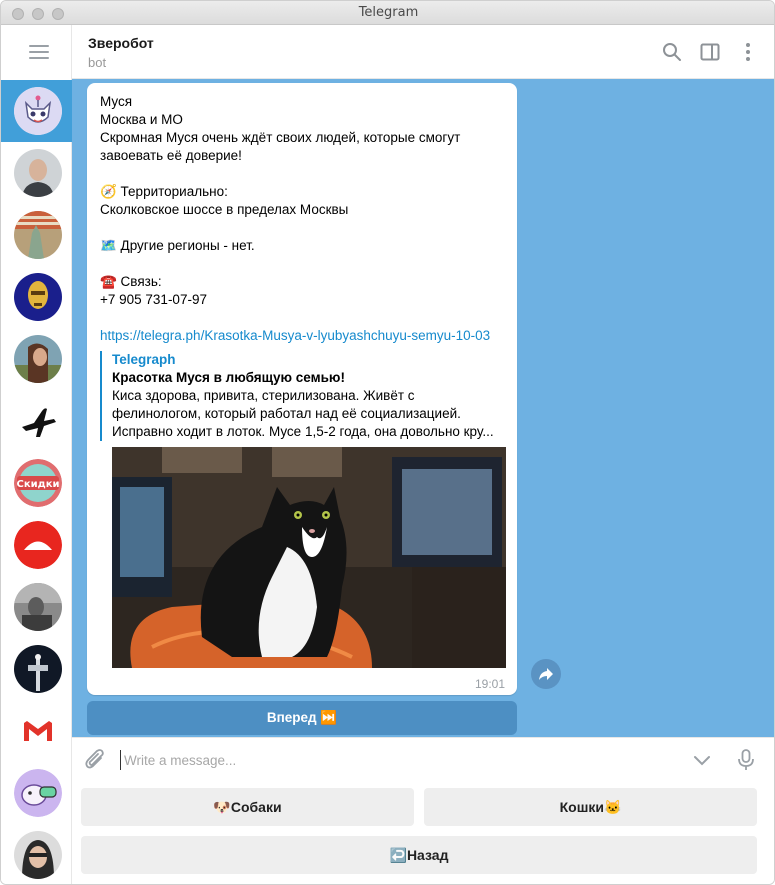  Describe the element at coordinates (489, 684) in the screenshot. I see `message-time: 19:01` at that location.